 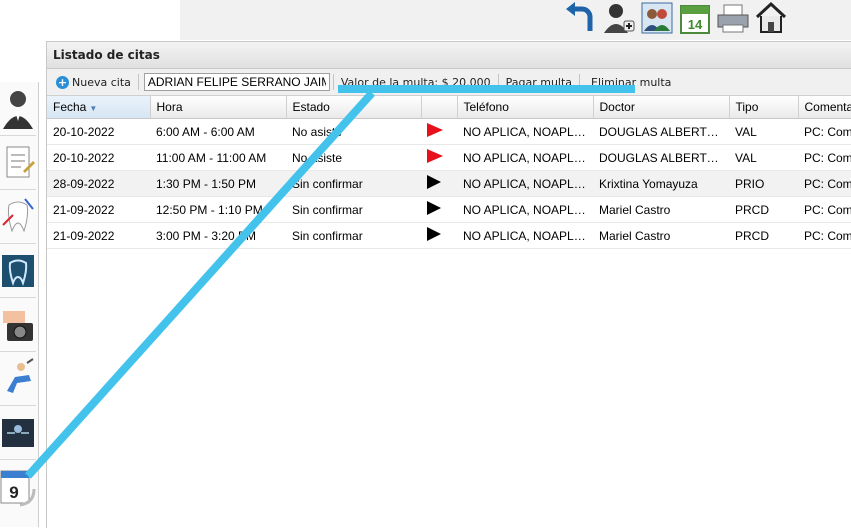 What do you see at coordinates (99, 107) in the screenshot?
I see `col-header-fecha: Fecha ▼` at bounding box center [99, 107].